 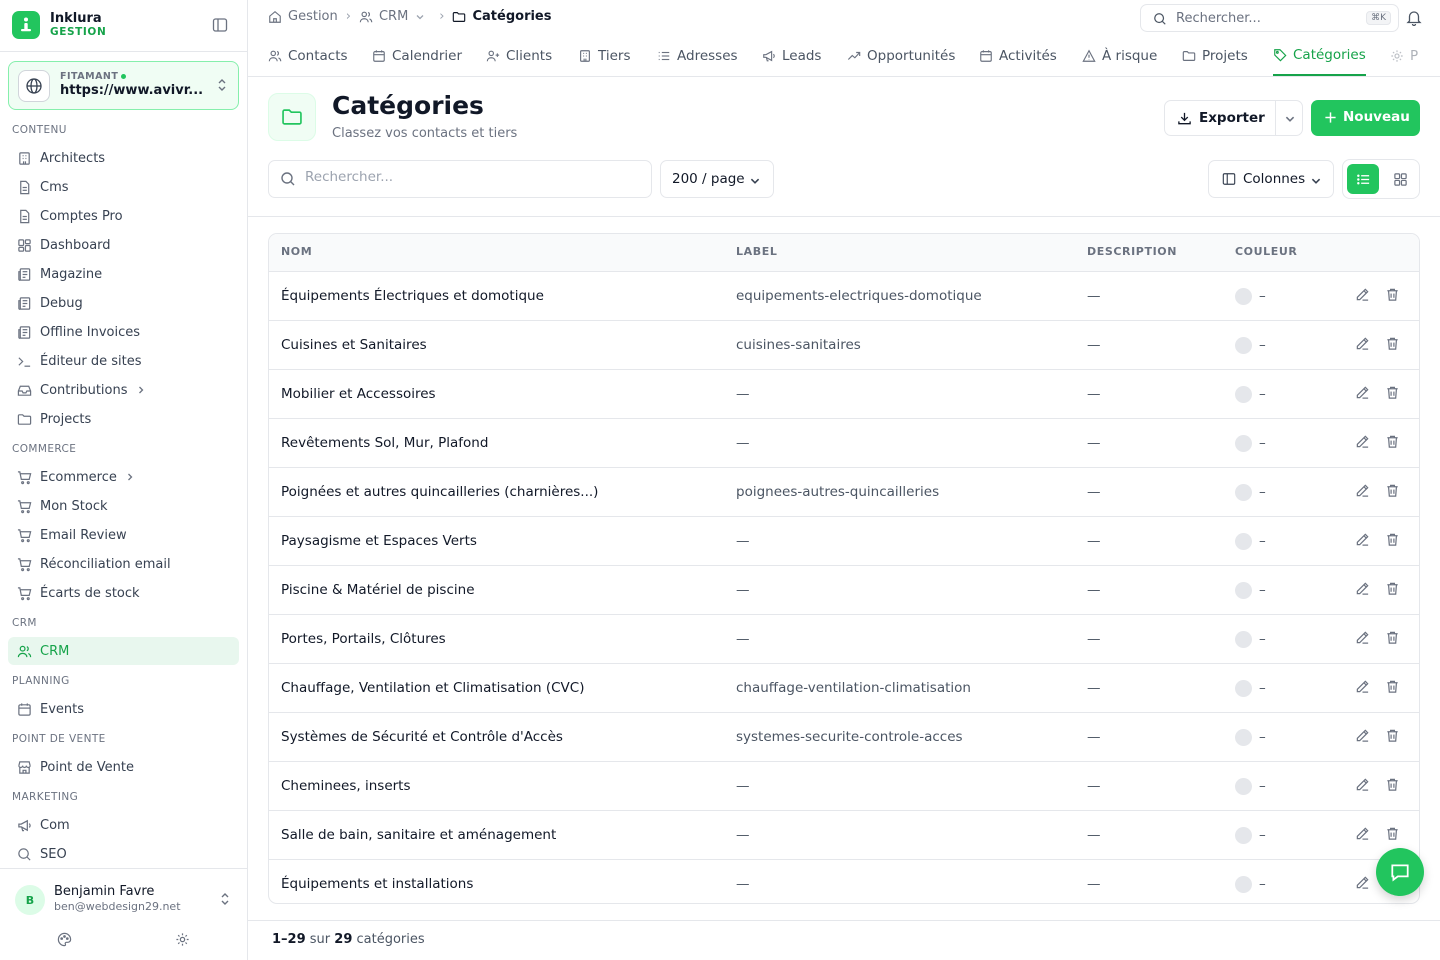 What do you see at coordinates (123, 390) in the screenshot?
I see `sidebar-item-contributions: Contributions` at bounding box center [123, 390].